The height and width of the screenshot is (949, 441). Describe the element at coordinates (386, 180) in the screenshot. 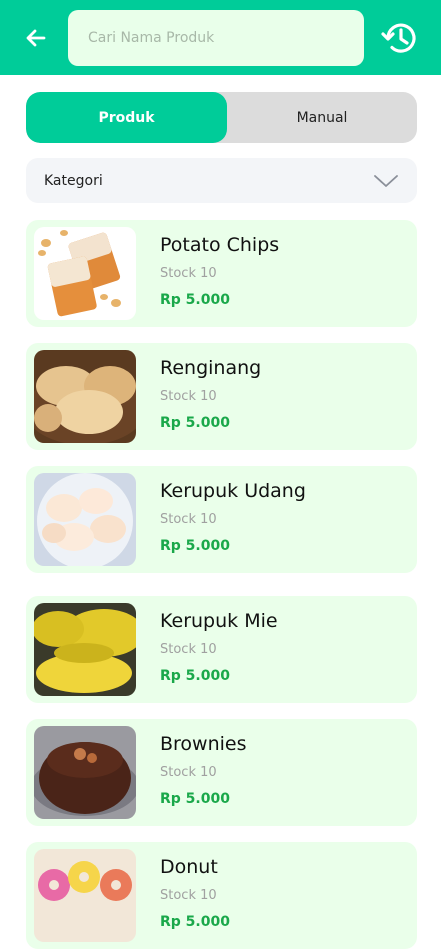

I see `chevron-down-icon` at that location.